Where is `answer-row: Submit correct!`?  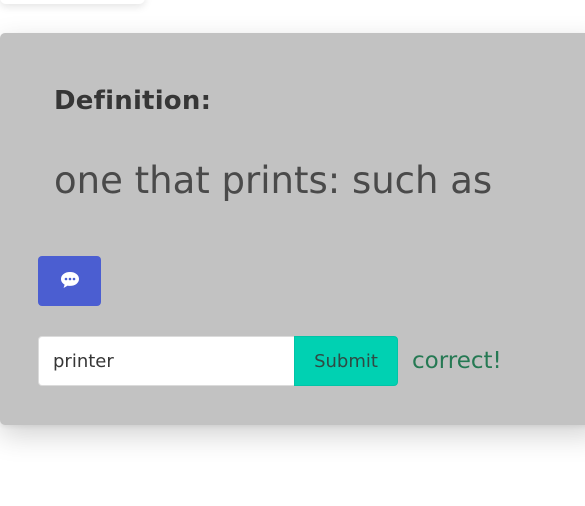 answer-row: Submit correct! is located at coordinates (270, 361).